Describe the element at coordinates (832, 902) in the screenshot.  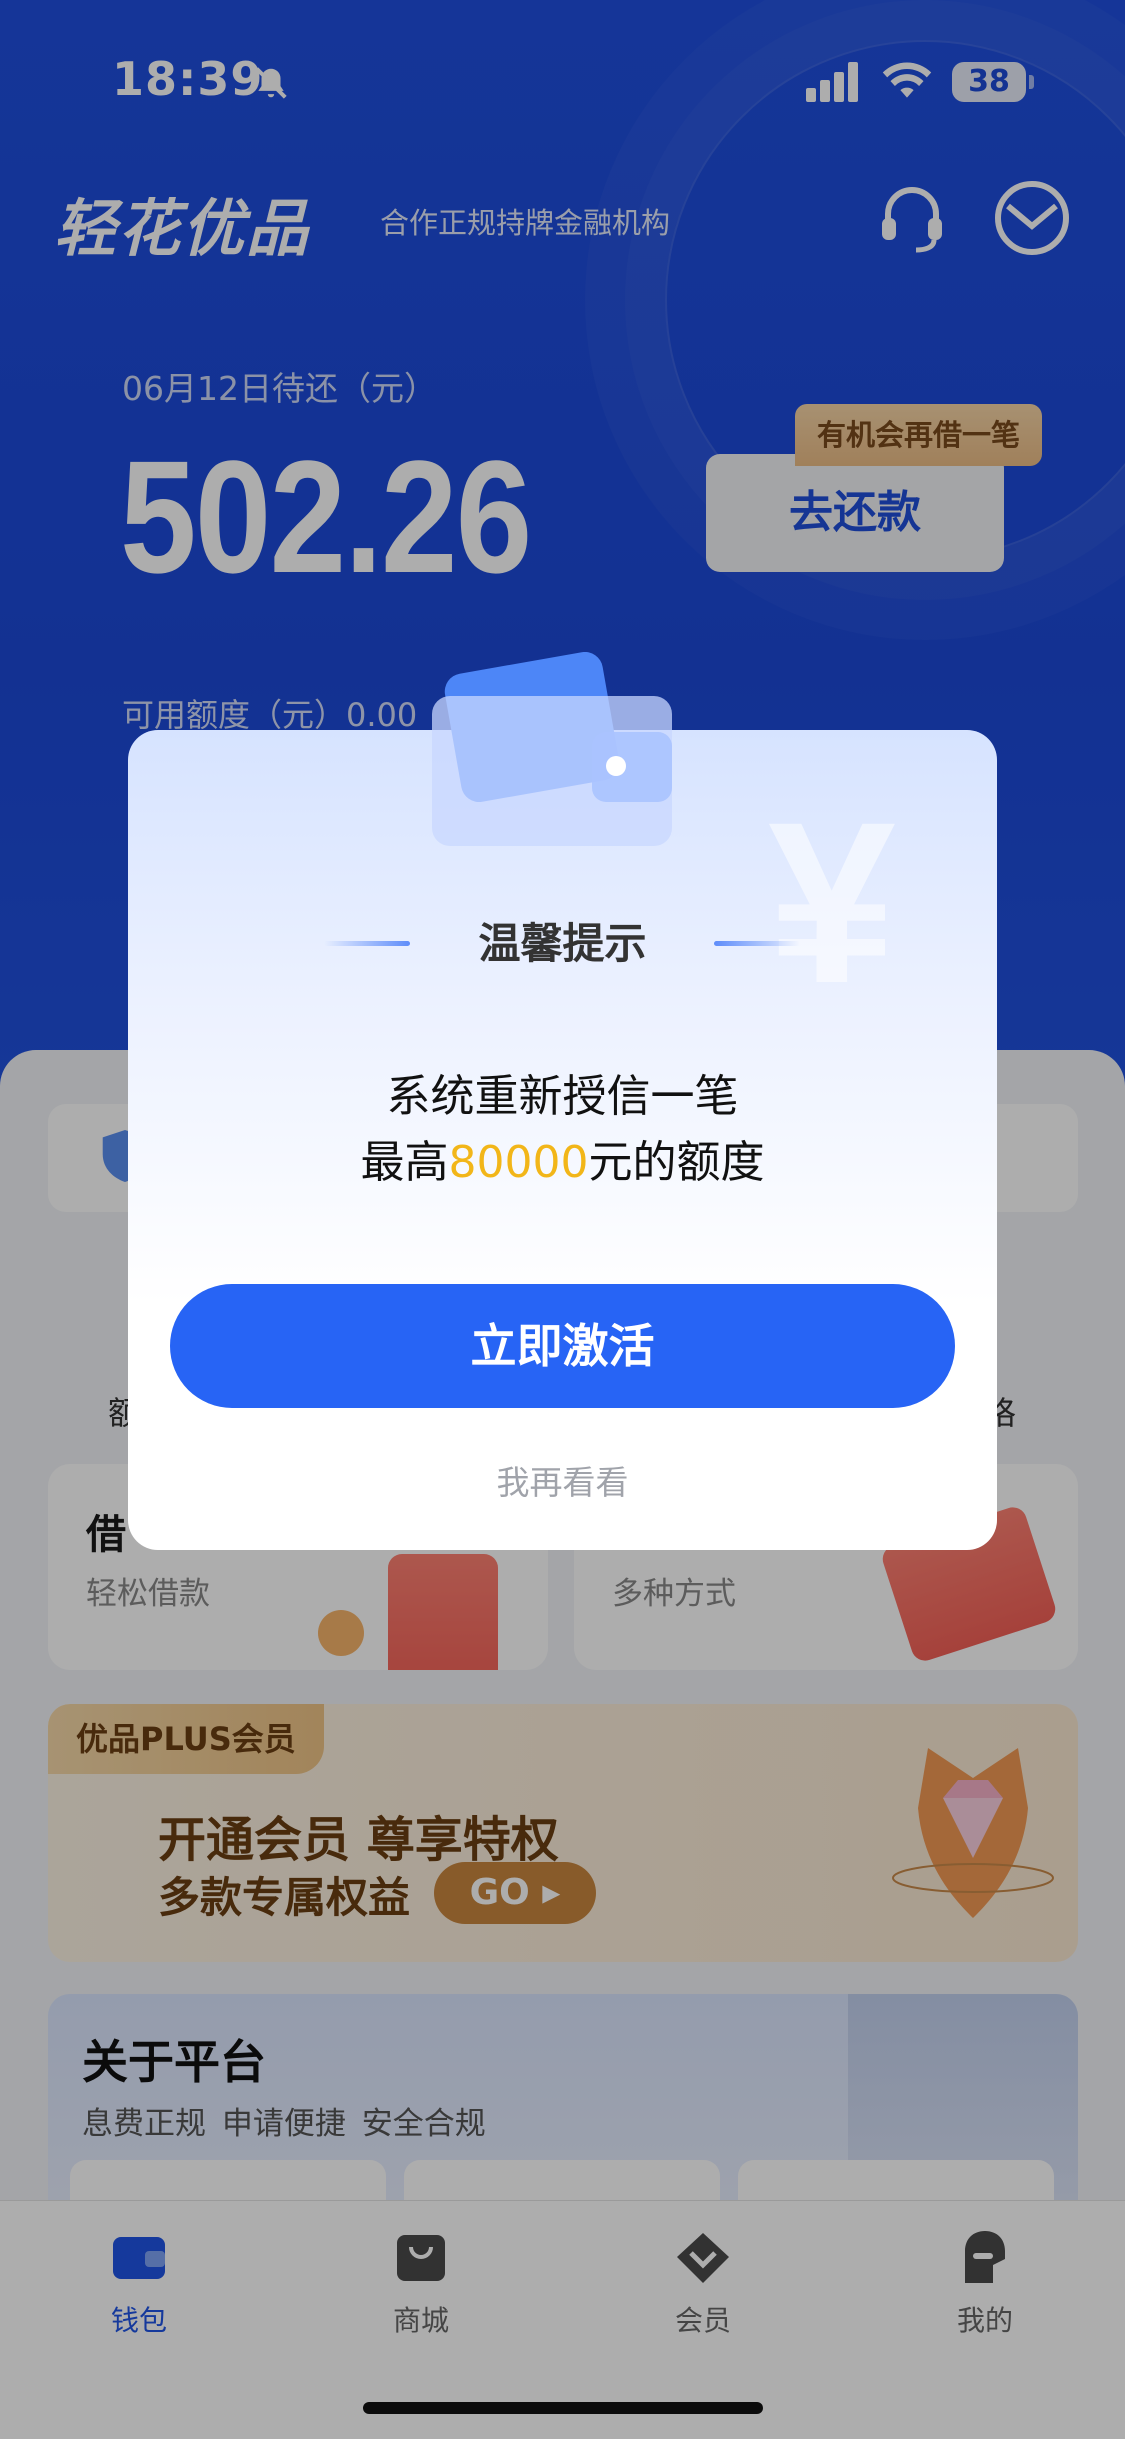
I see `yen-watermark: ¥` at that location.